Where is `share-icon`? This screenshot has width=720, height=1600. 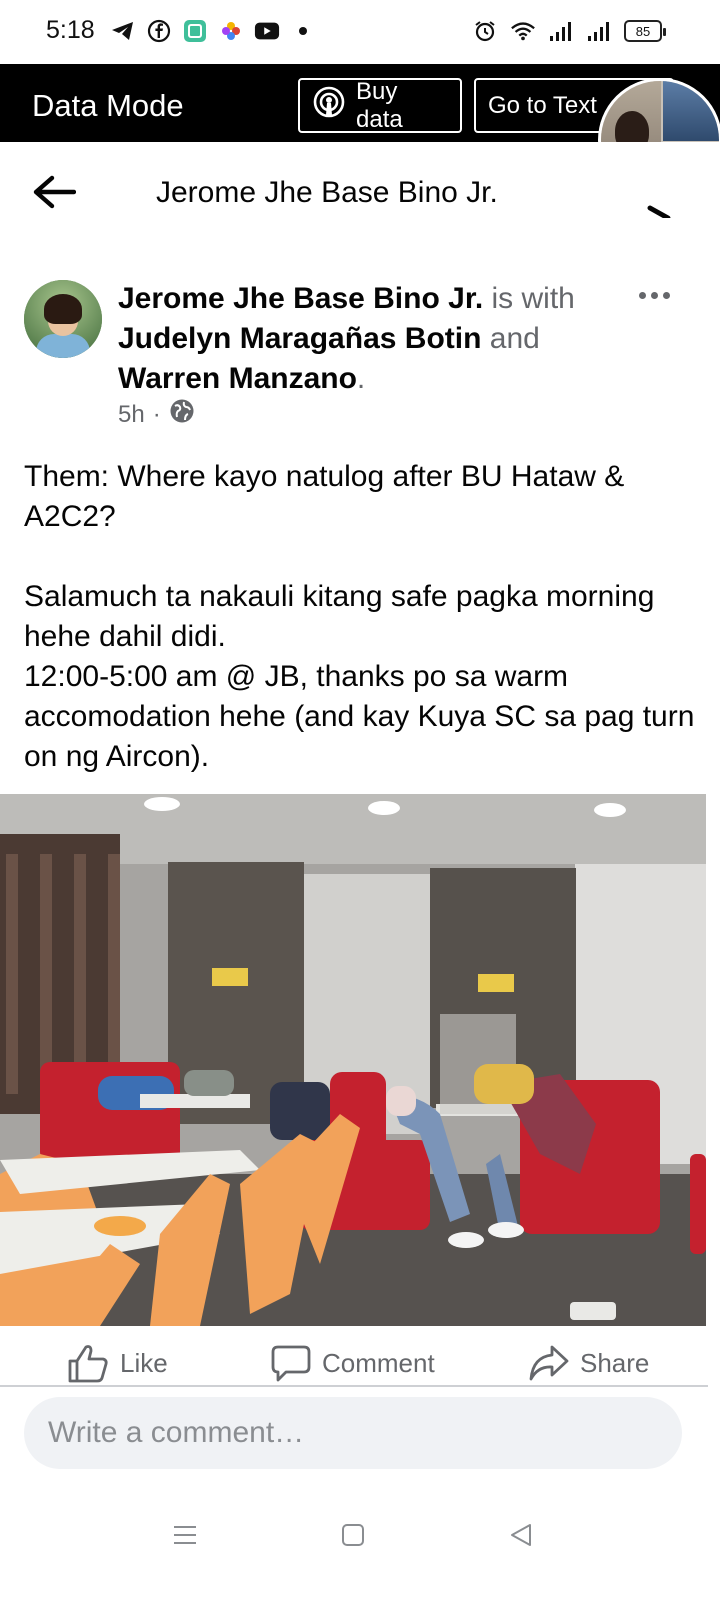 share-icon is located at coordinates (549, 1363).